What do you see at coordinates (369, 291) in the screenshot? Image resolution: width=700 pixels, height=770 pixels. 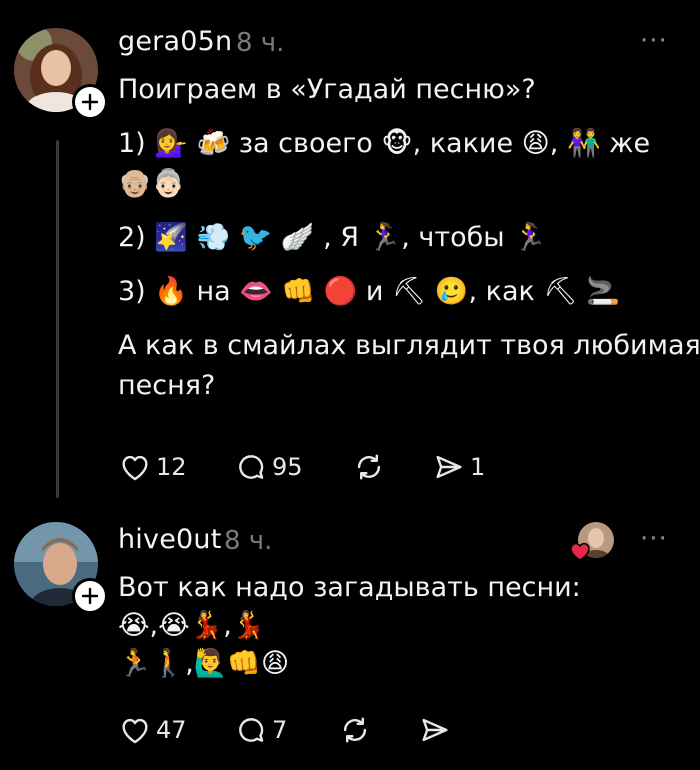 I see `post-line: 3) 🔥 на 👄 👊 🔴 и ⛏ 🥲, как ⛏ 🚬` at bounding box center [369, 291].